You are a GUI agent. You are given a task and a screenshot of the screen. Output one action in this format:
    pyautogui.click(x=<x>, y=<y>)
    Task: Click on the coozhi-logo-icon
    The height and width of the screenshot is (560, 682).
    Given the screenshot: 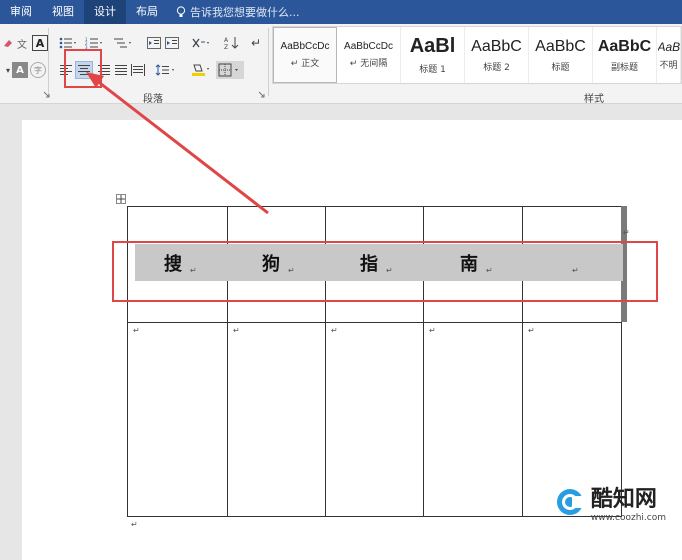 What is the action you would take?
    pyautogui.click(x=570, y=502)
    